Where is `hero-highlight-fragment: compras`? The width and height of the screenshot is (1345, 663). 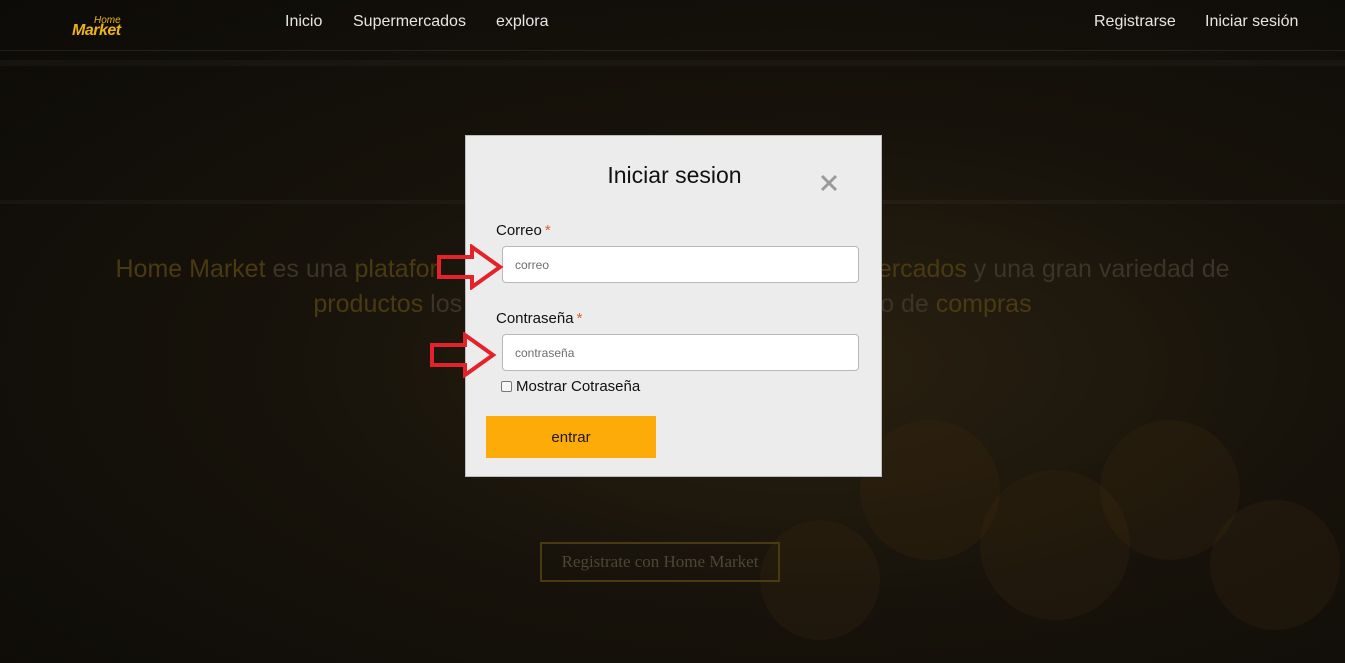 hero-highlight-fragment: compras is located at coordinates (983, 304).